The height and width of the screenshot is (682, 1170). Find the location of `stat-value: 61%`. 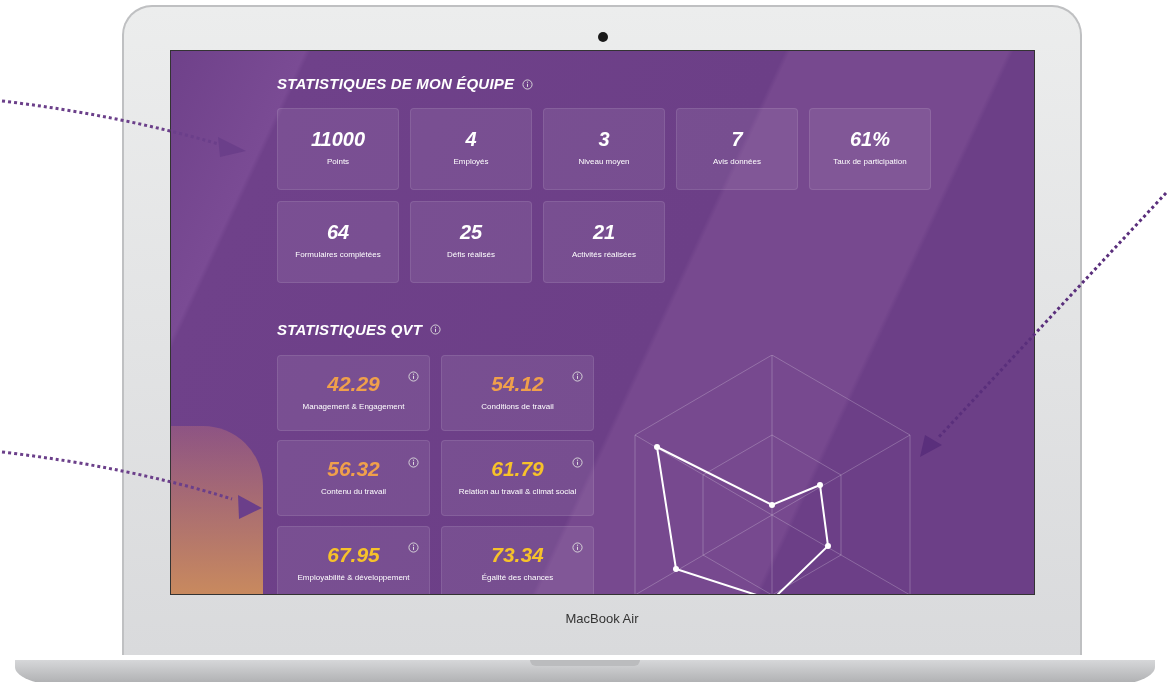

stat-value: 61% is located at coordinates (870, 139).